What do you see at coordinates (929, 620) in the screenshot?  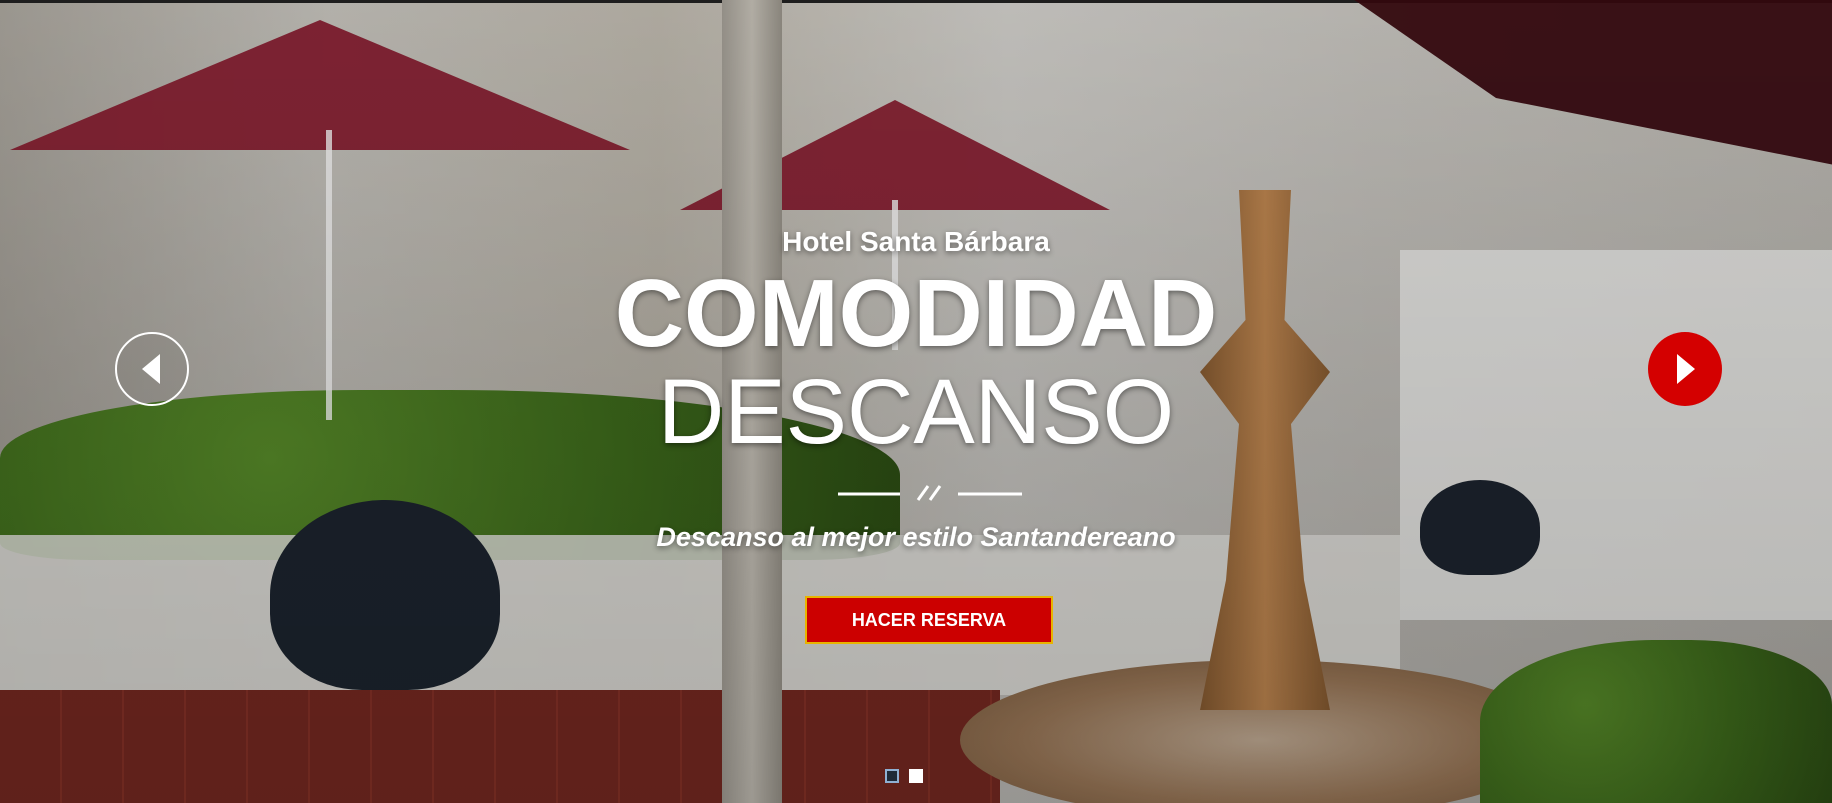 I see `book-now-button: HACER RESERVA` at bounding box center [929, 620].